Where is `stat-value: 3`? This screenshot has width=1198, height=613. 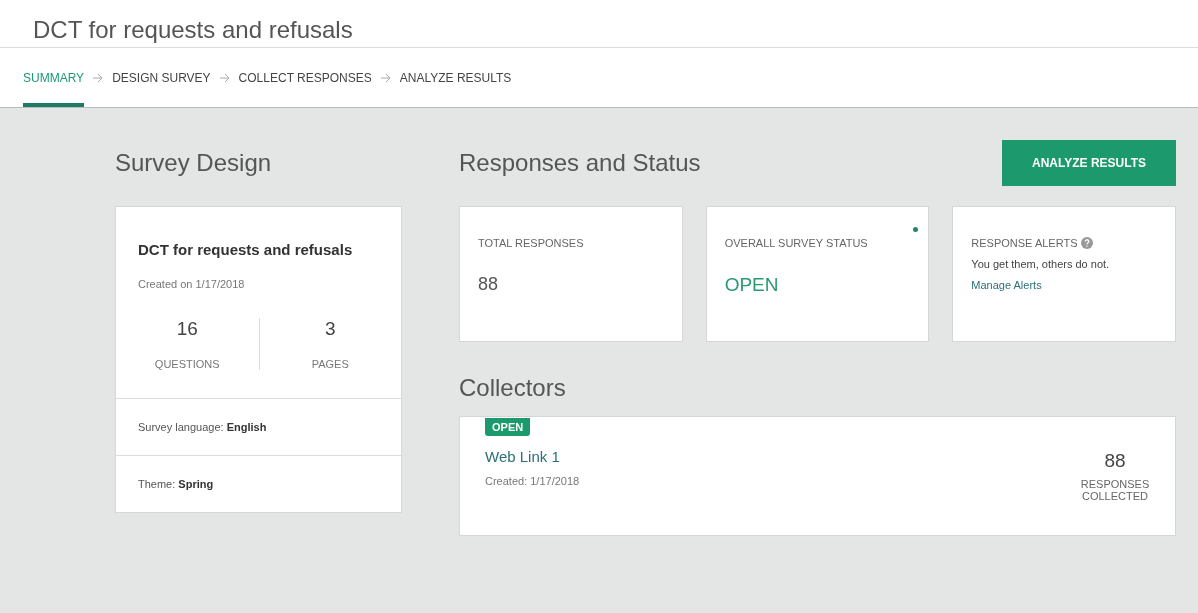
stat-value: 3 is located at coordinates (330, 329).